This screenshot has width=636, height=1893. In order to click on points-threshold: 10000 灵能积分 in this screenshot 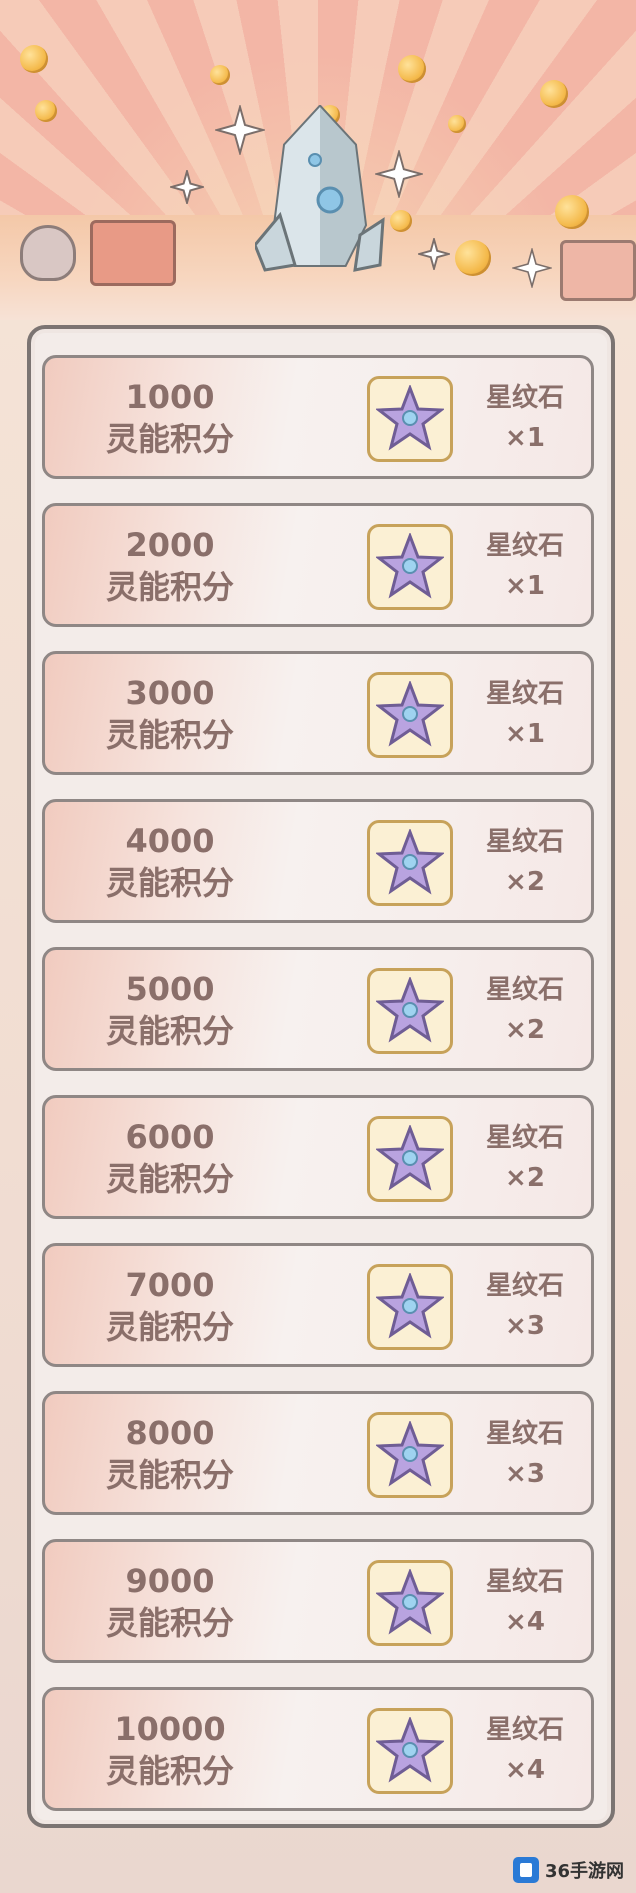, I will do `click(170, 1750)`.